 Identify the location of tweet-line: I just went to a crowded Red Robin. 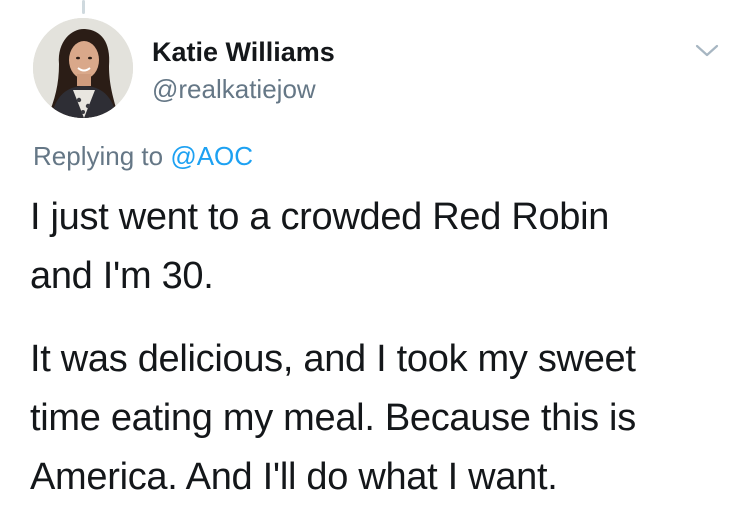
(320, 217).